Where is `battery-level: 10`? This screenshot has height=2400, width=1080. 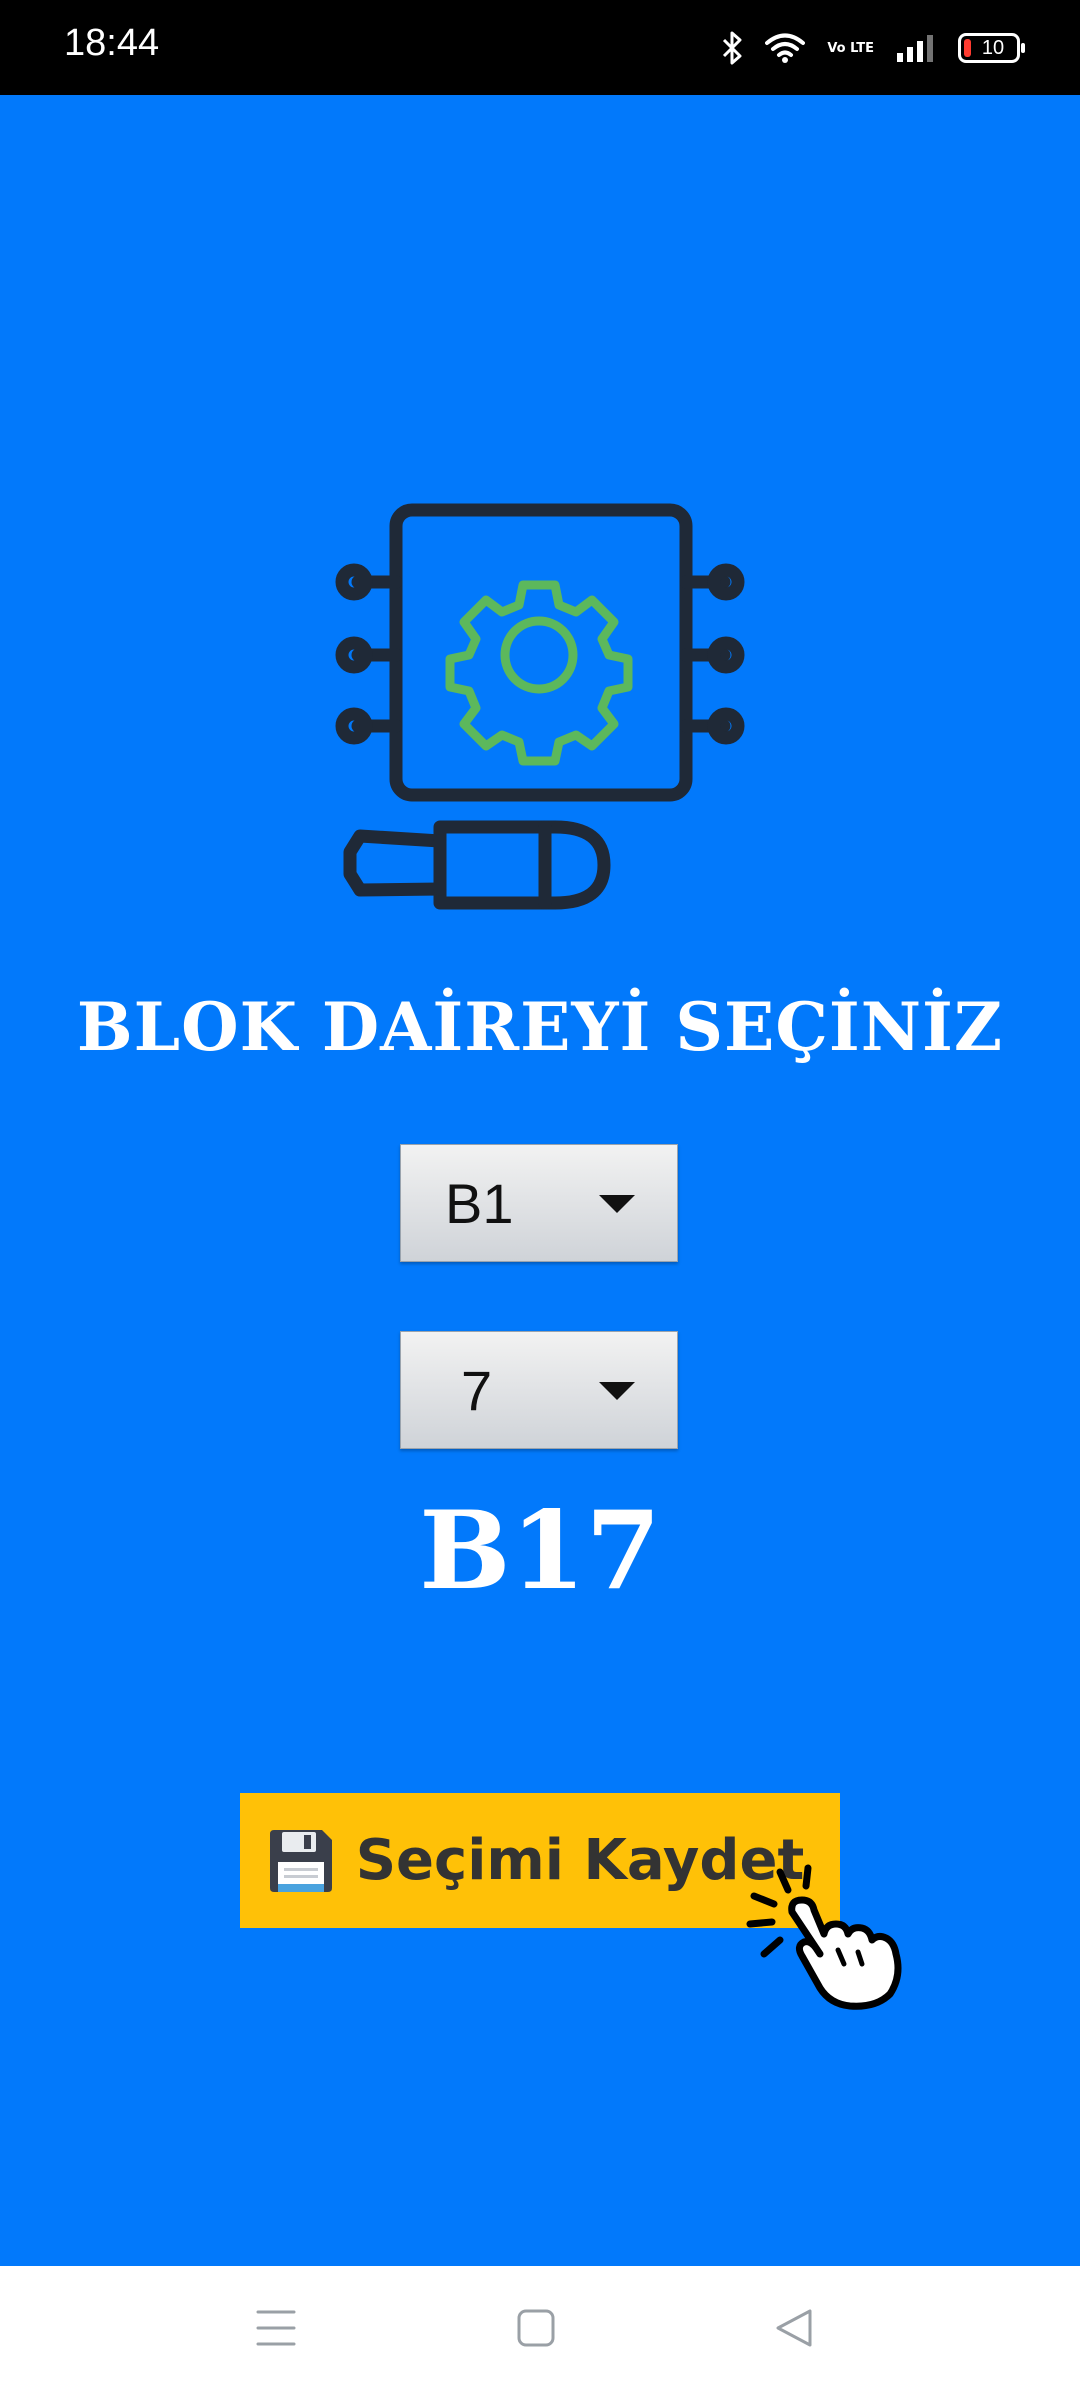
battery-level: 10 is located at coordinates (993, 47).